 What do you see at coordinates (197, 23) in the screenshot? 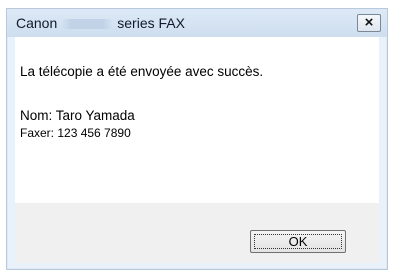
I see `title-bar: Canon series FAX ×` at bounding box center [197, 23].